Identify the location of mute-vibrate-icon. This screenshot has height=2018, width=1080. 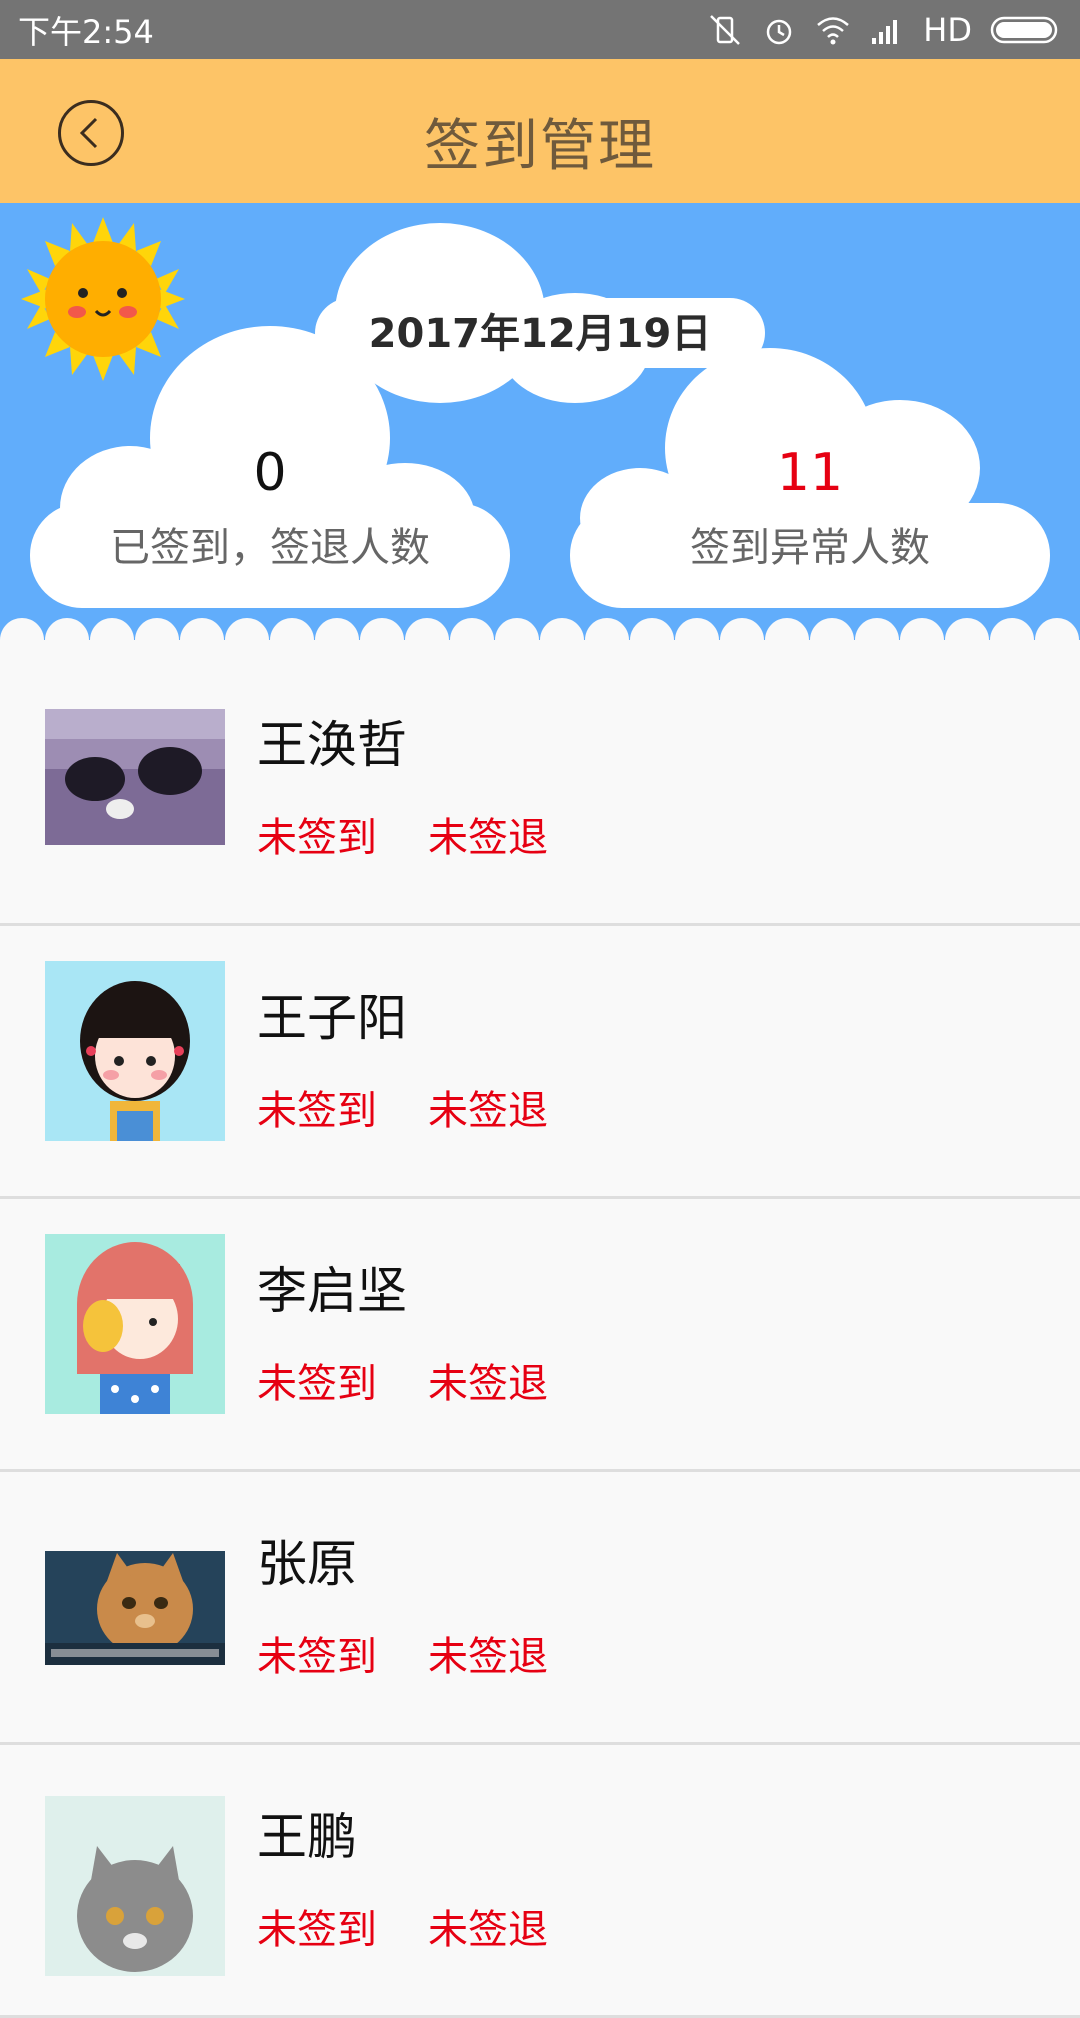
(725, 29).